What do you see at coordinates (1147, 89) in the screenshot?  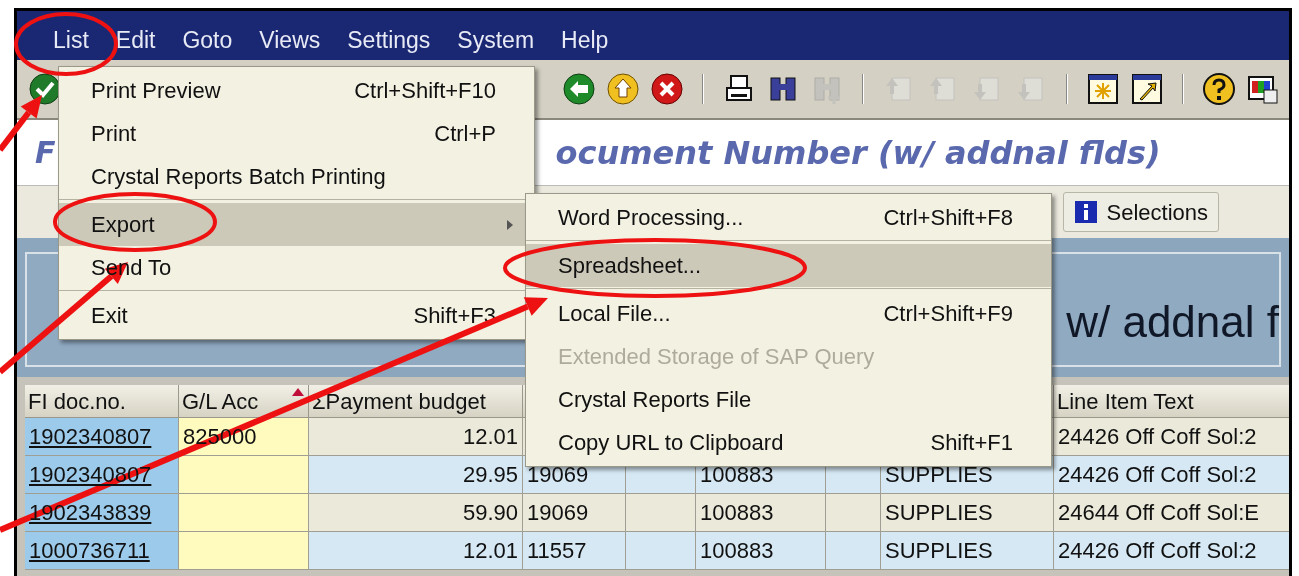 I see `shortcut-icon` at bounding box center [1147, 89].